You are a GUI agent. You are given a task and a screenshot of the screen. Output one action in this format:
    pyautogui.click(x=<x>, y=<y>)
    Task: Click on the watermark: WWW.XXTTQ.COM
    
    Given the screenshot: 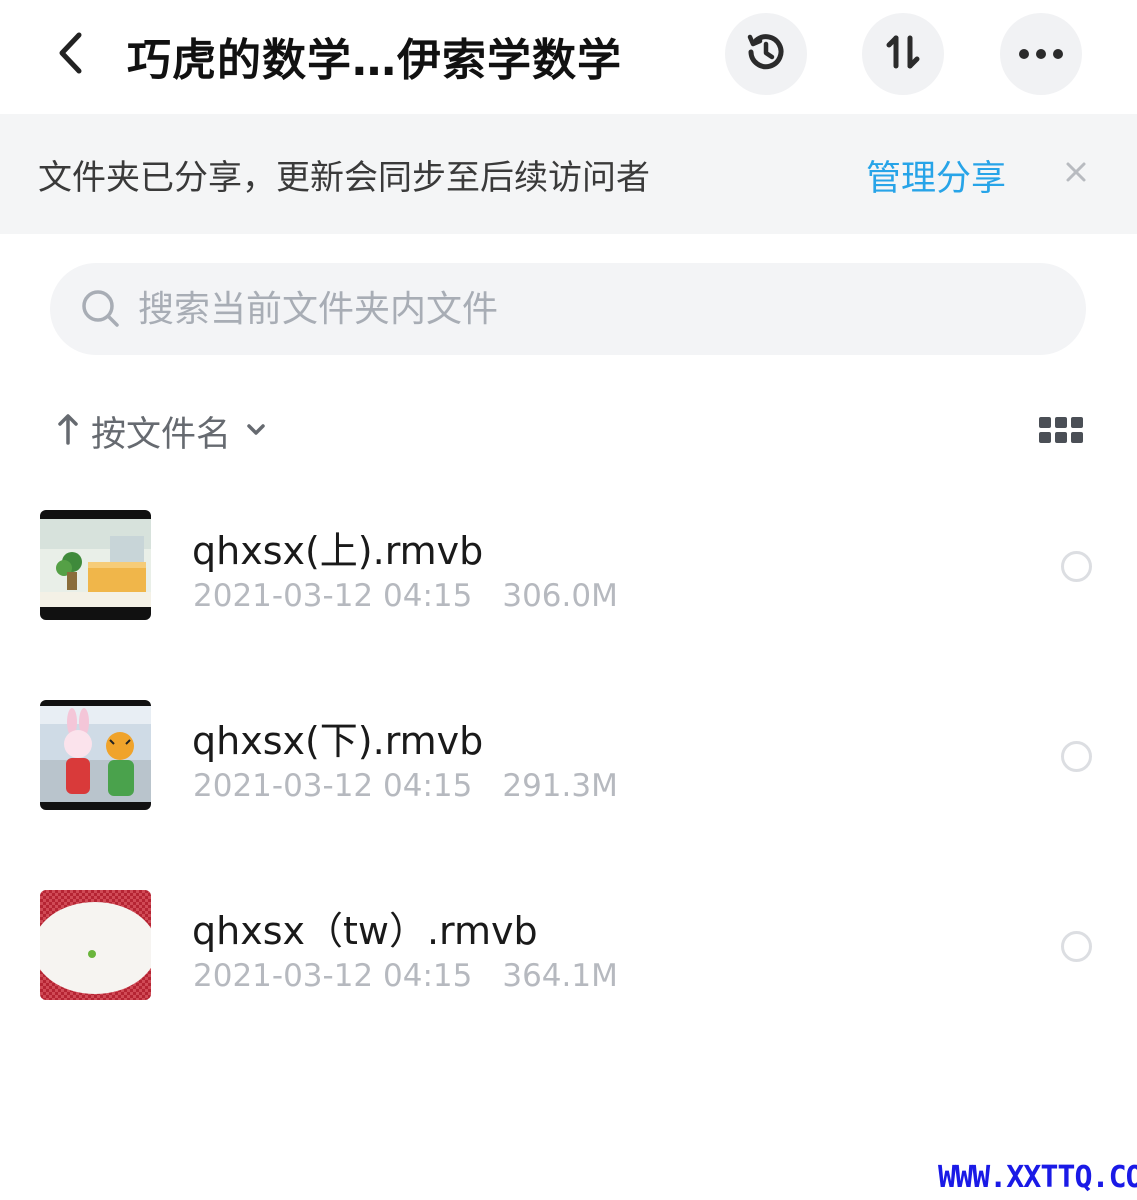 What is the action you would take?
    pyautogui.click(x=1037, y=1177)
    